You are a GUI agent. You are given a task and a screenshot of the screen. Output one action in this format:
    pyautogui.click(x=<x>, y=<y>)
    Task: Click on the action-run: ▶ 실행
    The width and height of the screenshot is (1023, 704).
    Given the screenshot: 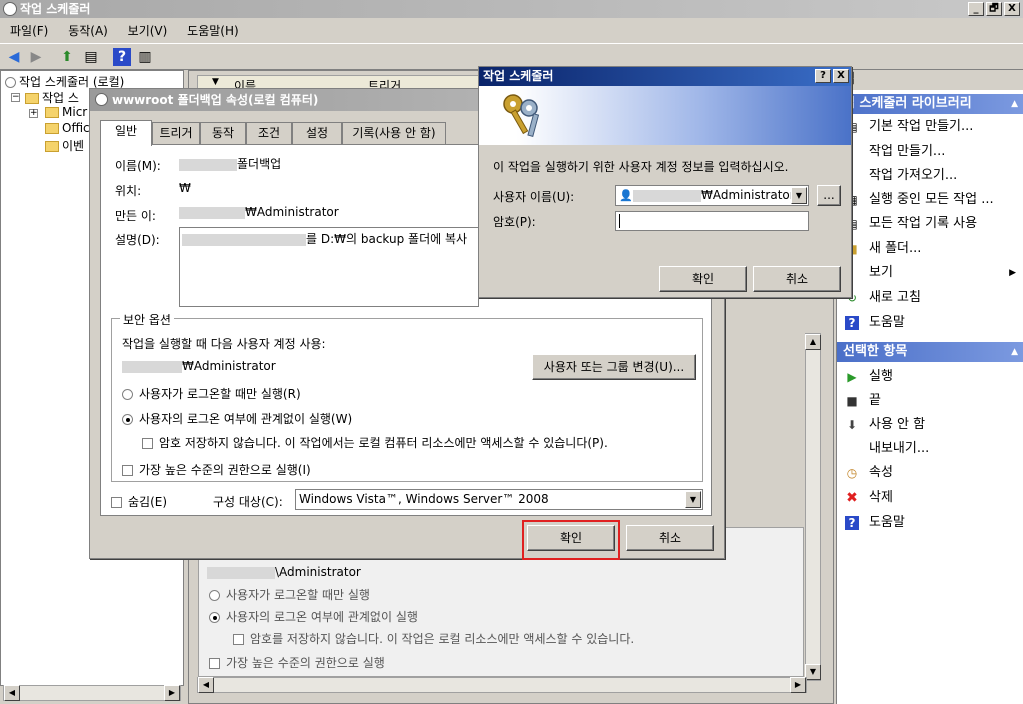 What is the action you would take?
    pyautogui.click(x=930, y=377)
    